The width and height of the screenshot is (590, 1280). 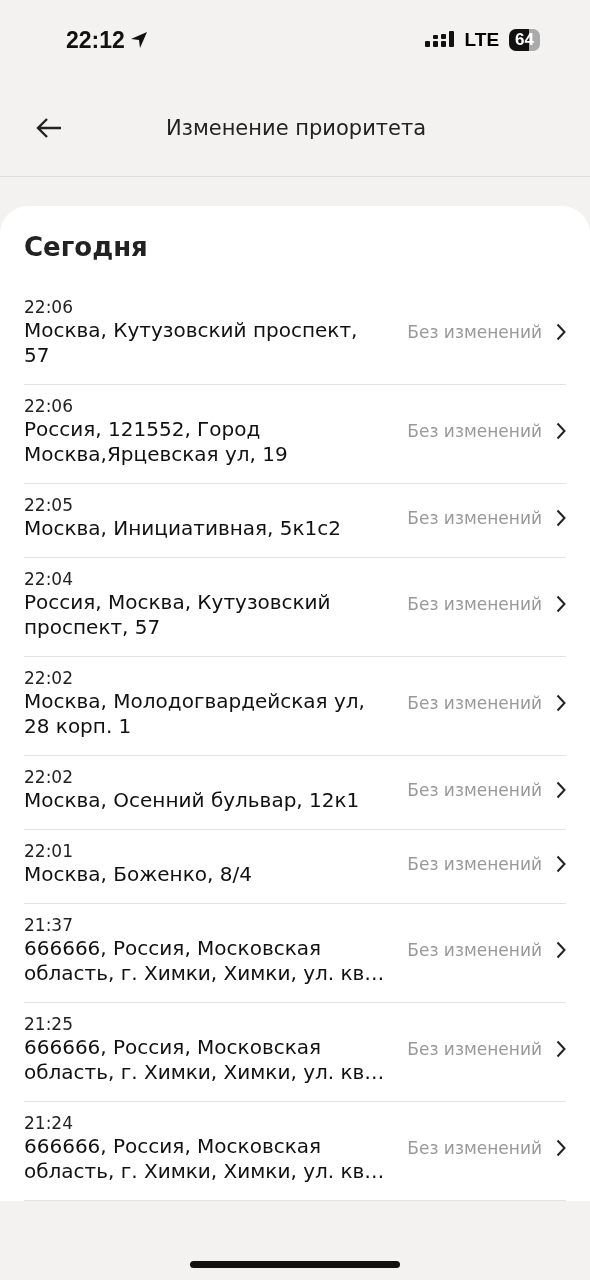 I want to click on row-address: Москва, Инициативная, 5к1с2, so click(x=183, y=528).